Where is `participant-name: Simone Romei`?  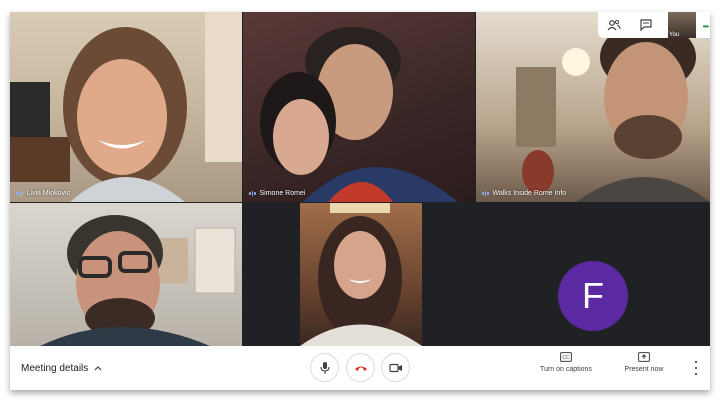 participant-name: Simone Romei is located at coordinates (277, 193).